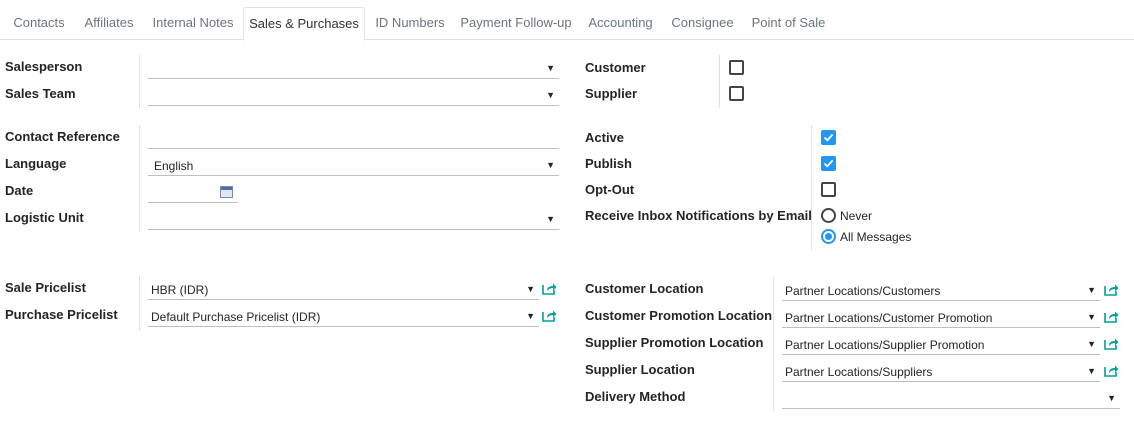  I want to click on sale-pricelist-value: HBR (IDR), so click(180, 290).